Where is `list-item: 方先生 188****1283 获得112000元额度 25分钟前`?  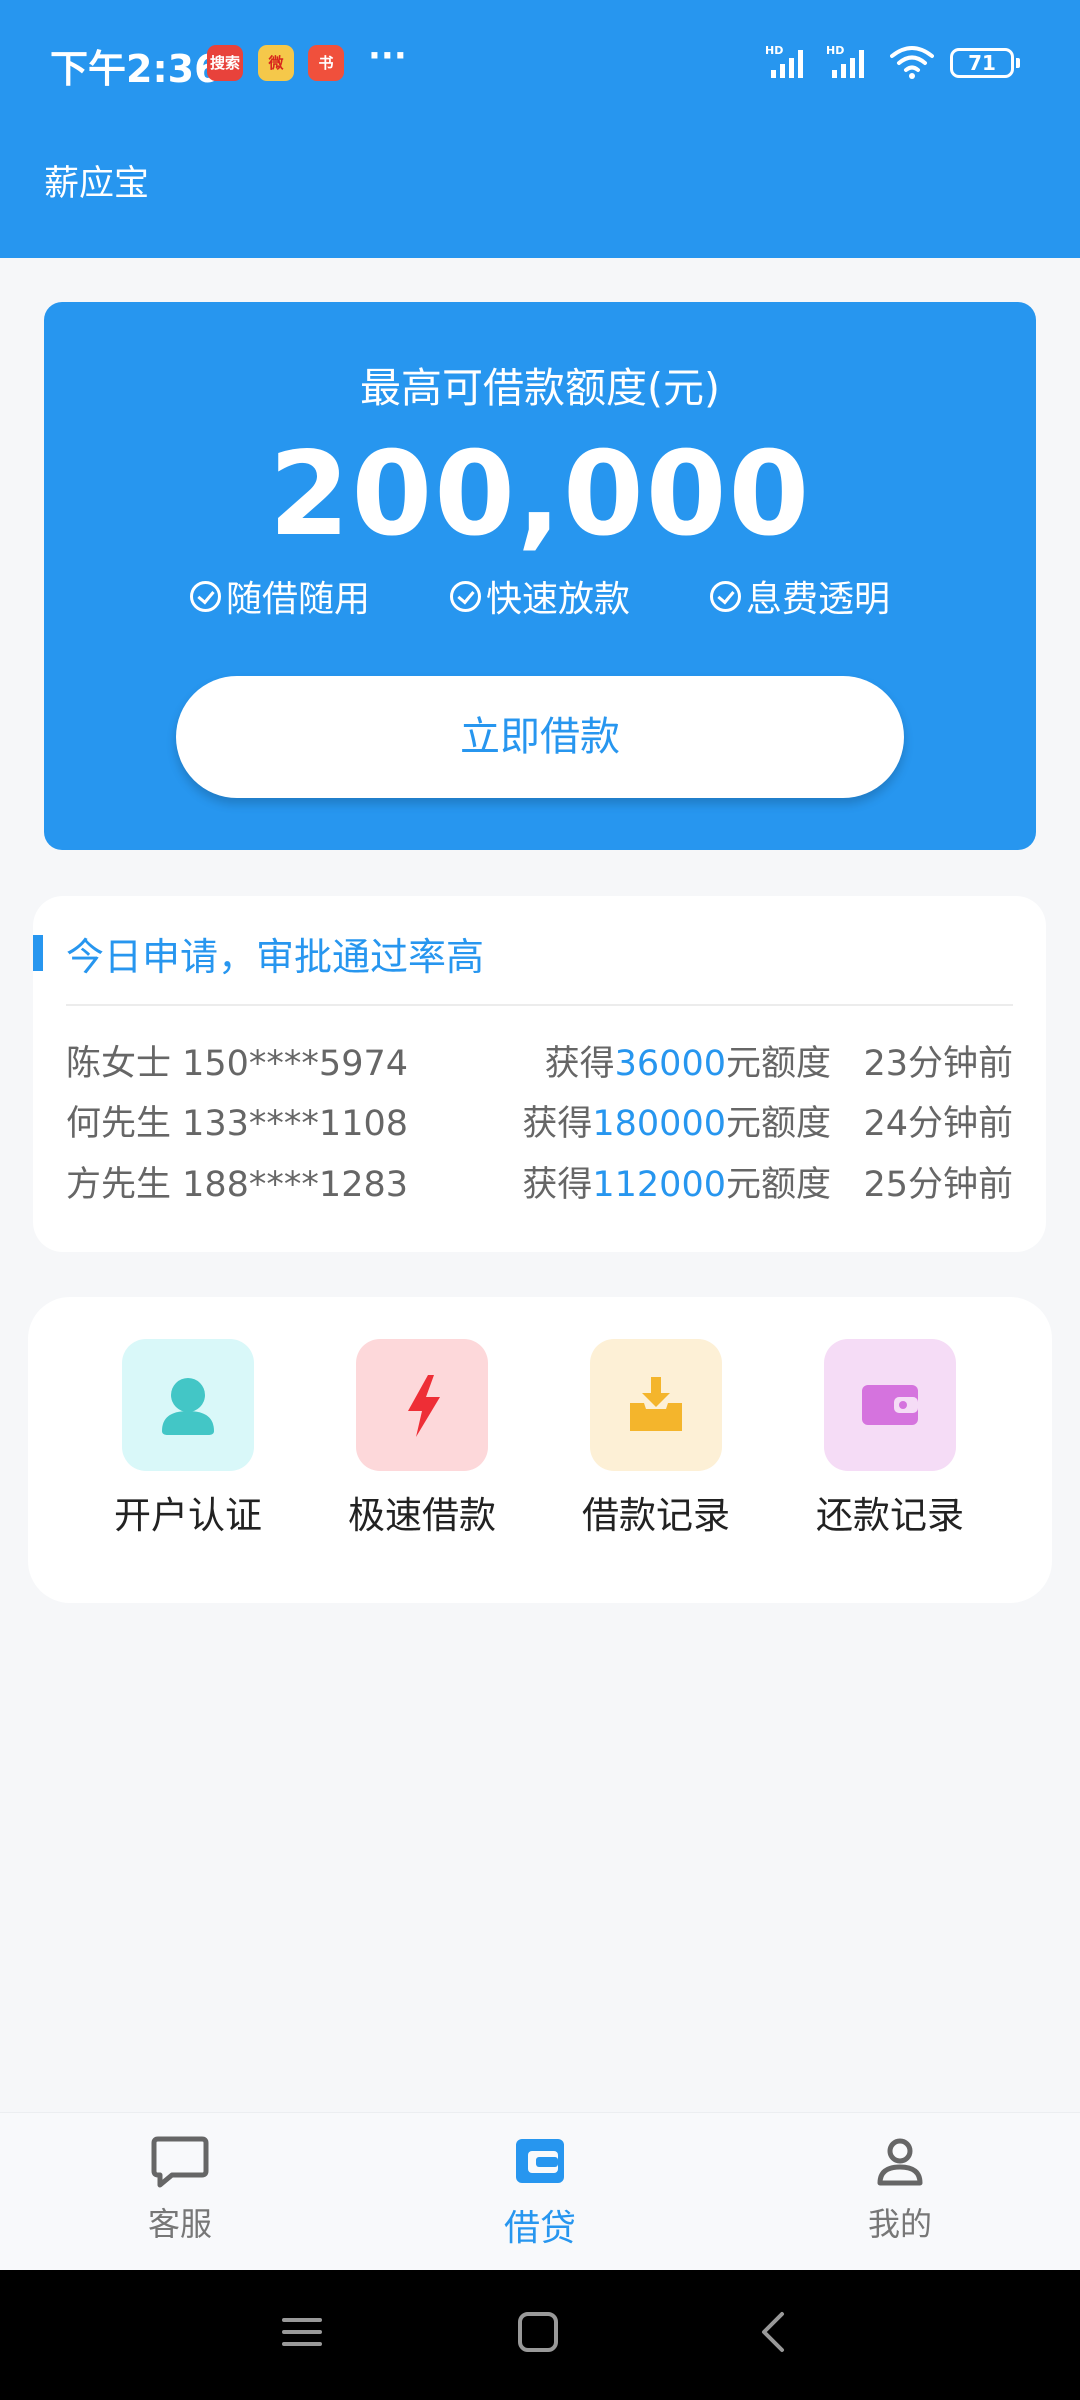
list-item: 方先生 188****1283 获得112000元额度 25分钟前 is located at coordinates (539, 1181).